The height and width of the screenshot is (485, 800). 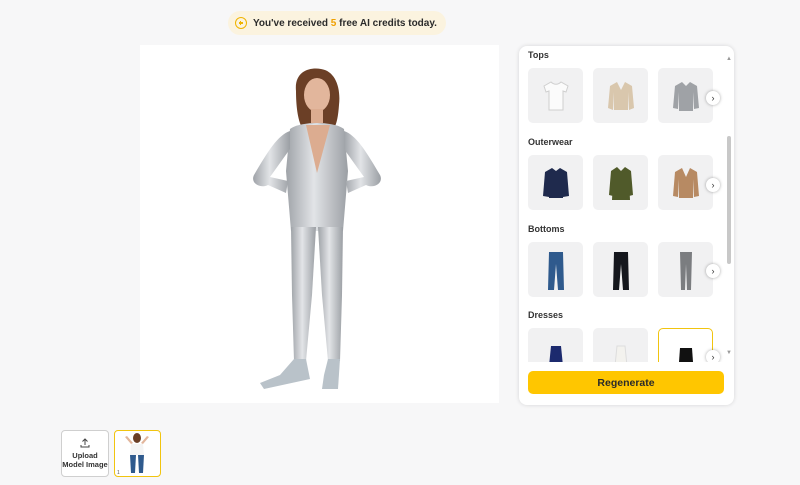 I want to click on bottoms-next-button: ›, so click(x=713, y=271).